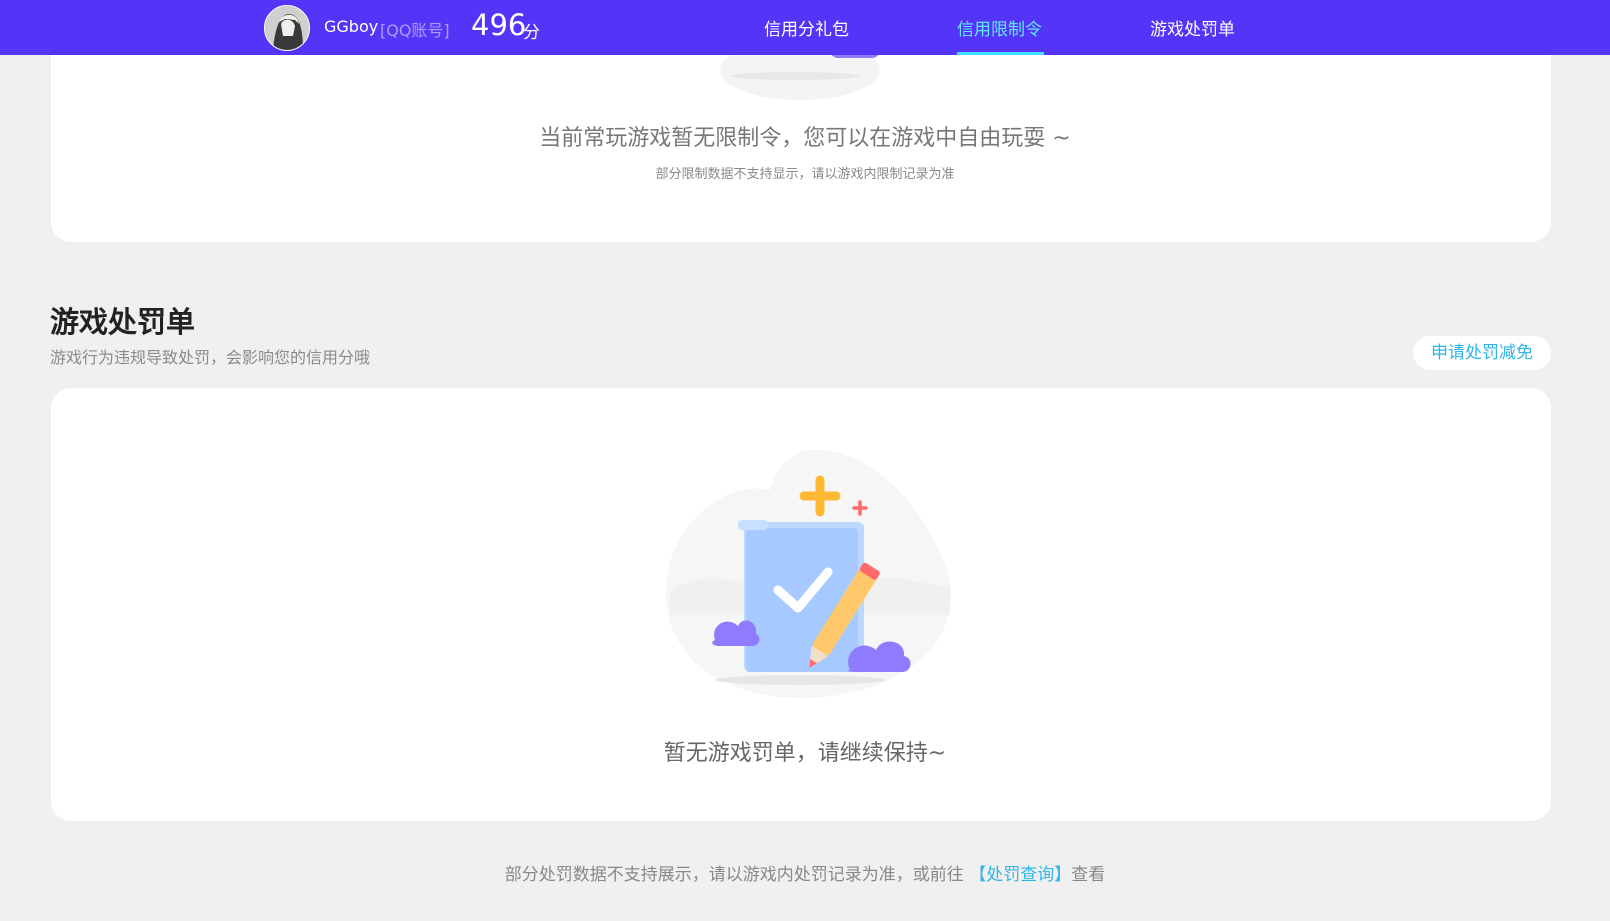 The width and height of the screenshot is (1610, 921). What do you see at coordinates (805, 174) in the screenshot?
I see `restriction-note: 部分限制数据不支持显示，请以游戏内限制记录为准` at bounding box center [805, 174].